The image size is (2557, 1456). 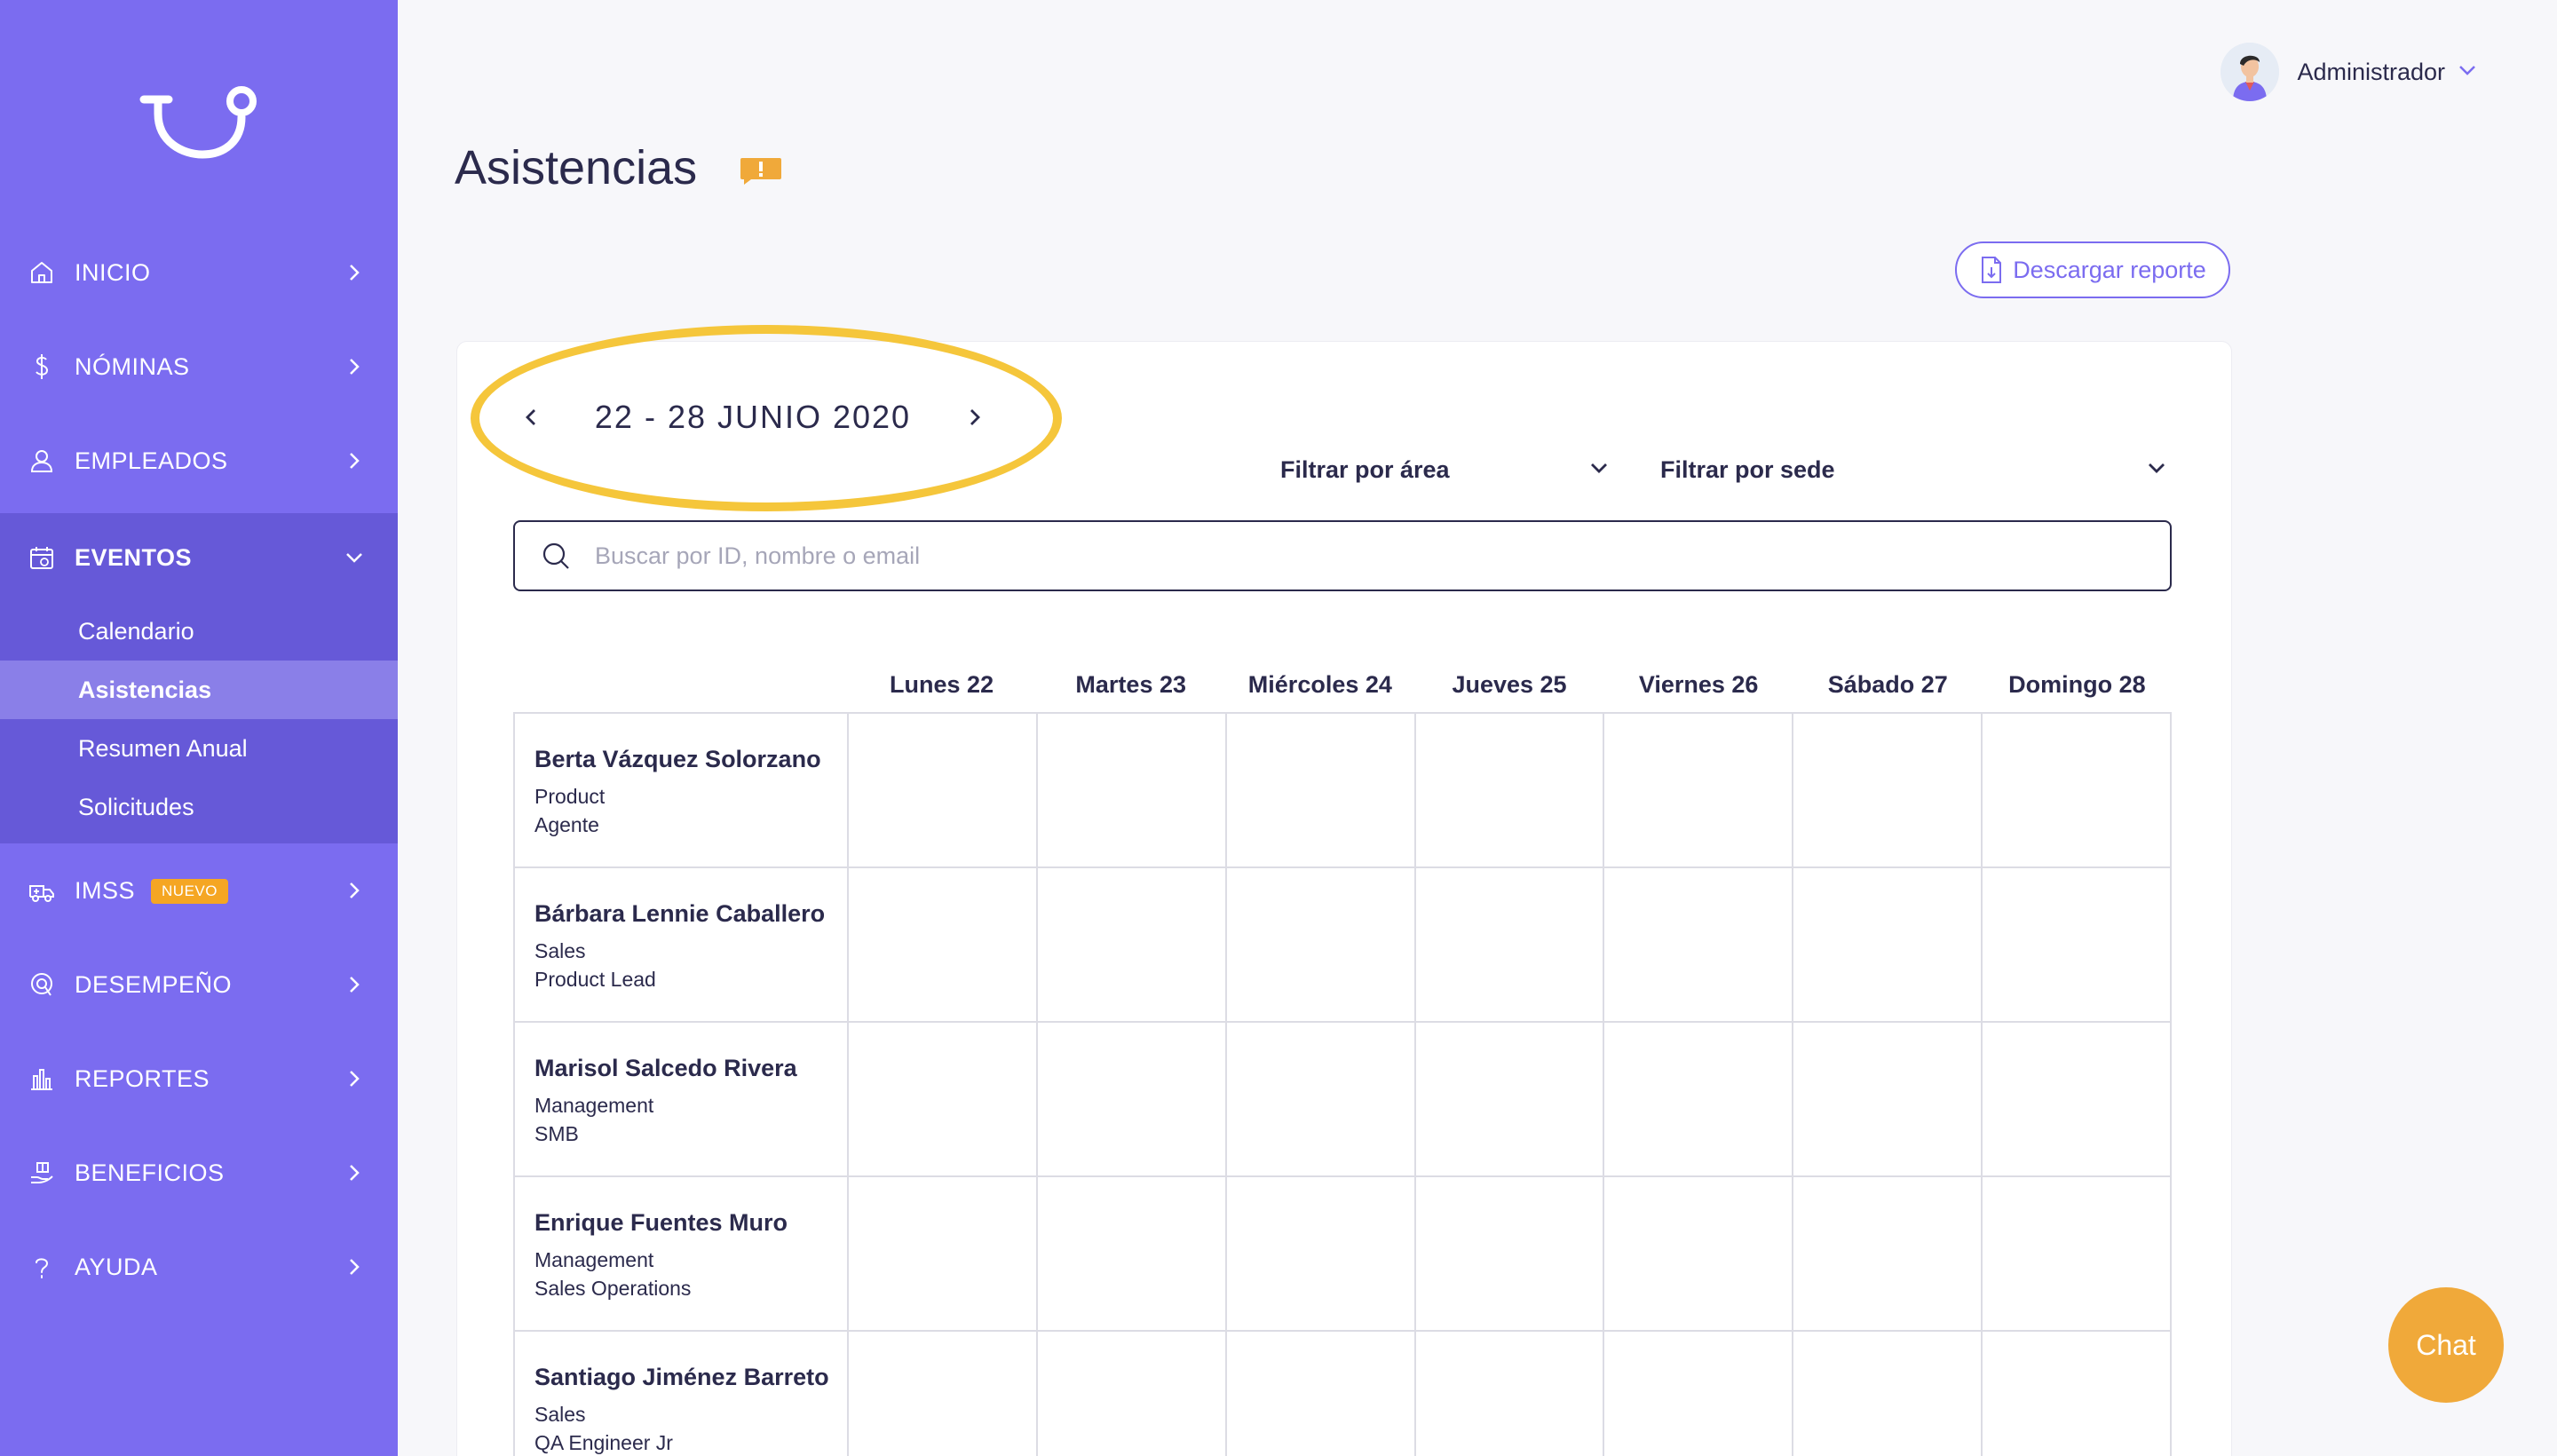 I want to click on sidebar-item-label-wrap: IMSS NUEVO, so click(x=209, y=891).